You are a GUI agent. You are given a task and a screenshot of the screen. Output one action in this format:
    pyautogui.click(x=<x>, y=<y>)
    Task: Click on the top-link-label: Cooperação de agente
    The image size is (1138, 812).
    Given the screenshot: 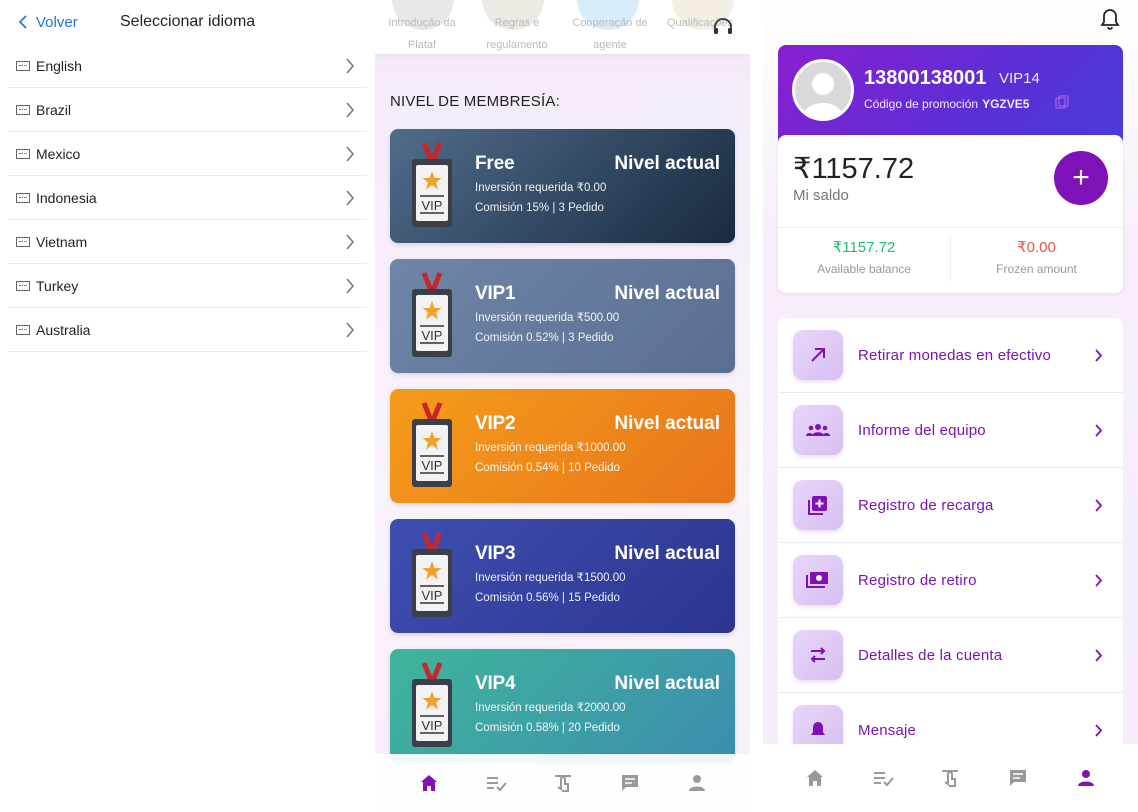 What is the action you would take?
    pyautogui.click(x=610, y=34)
    